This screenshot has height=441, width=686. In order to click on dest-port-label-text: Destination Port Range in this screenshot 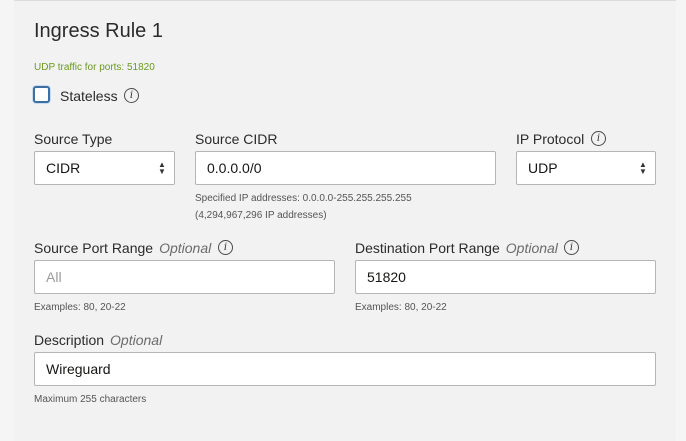, I will do `click(427, 248)`.